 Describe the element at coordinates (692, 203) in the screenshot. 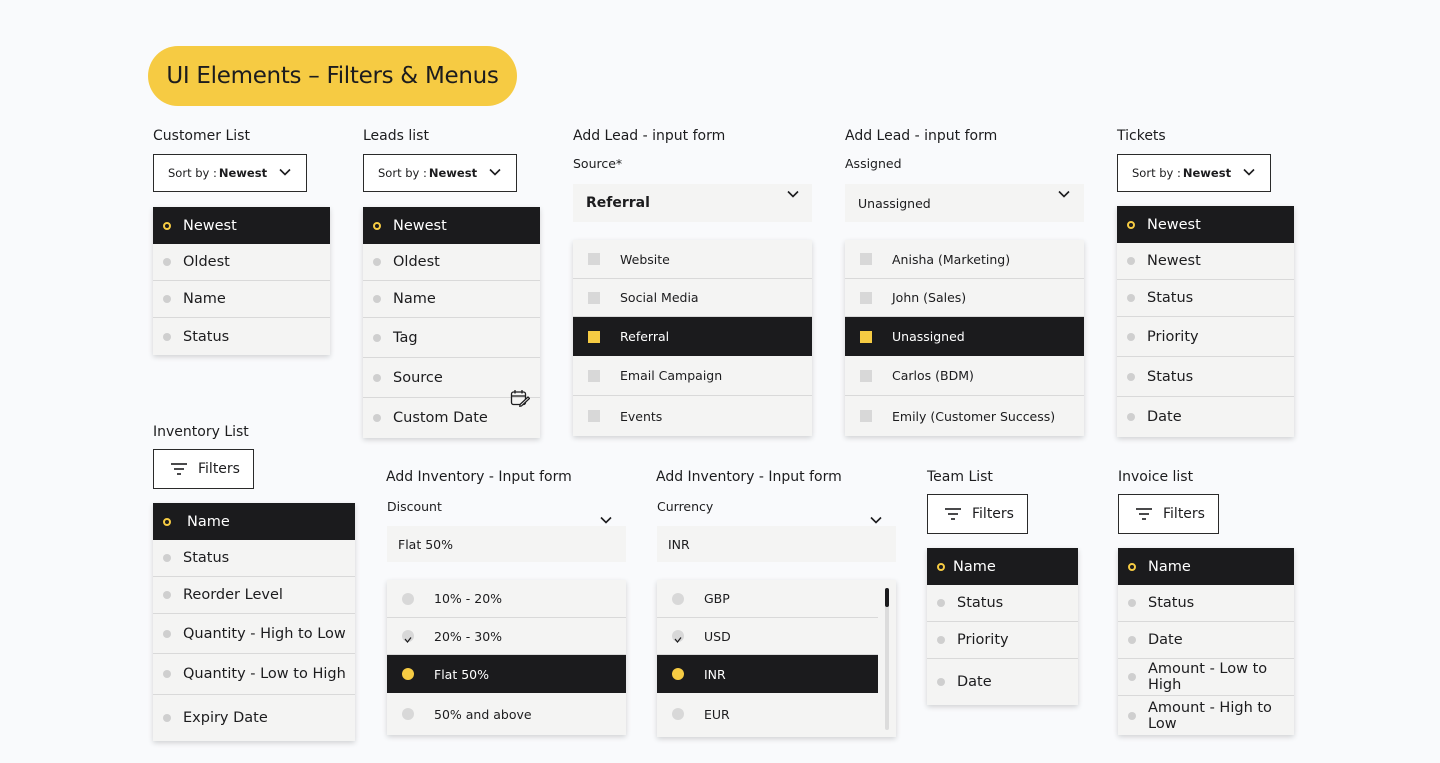

I see `source-select: Referral` at that location.